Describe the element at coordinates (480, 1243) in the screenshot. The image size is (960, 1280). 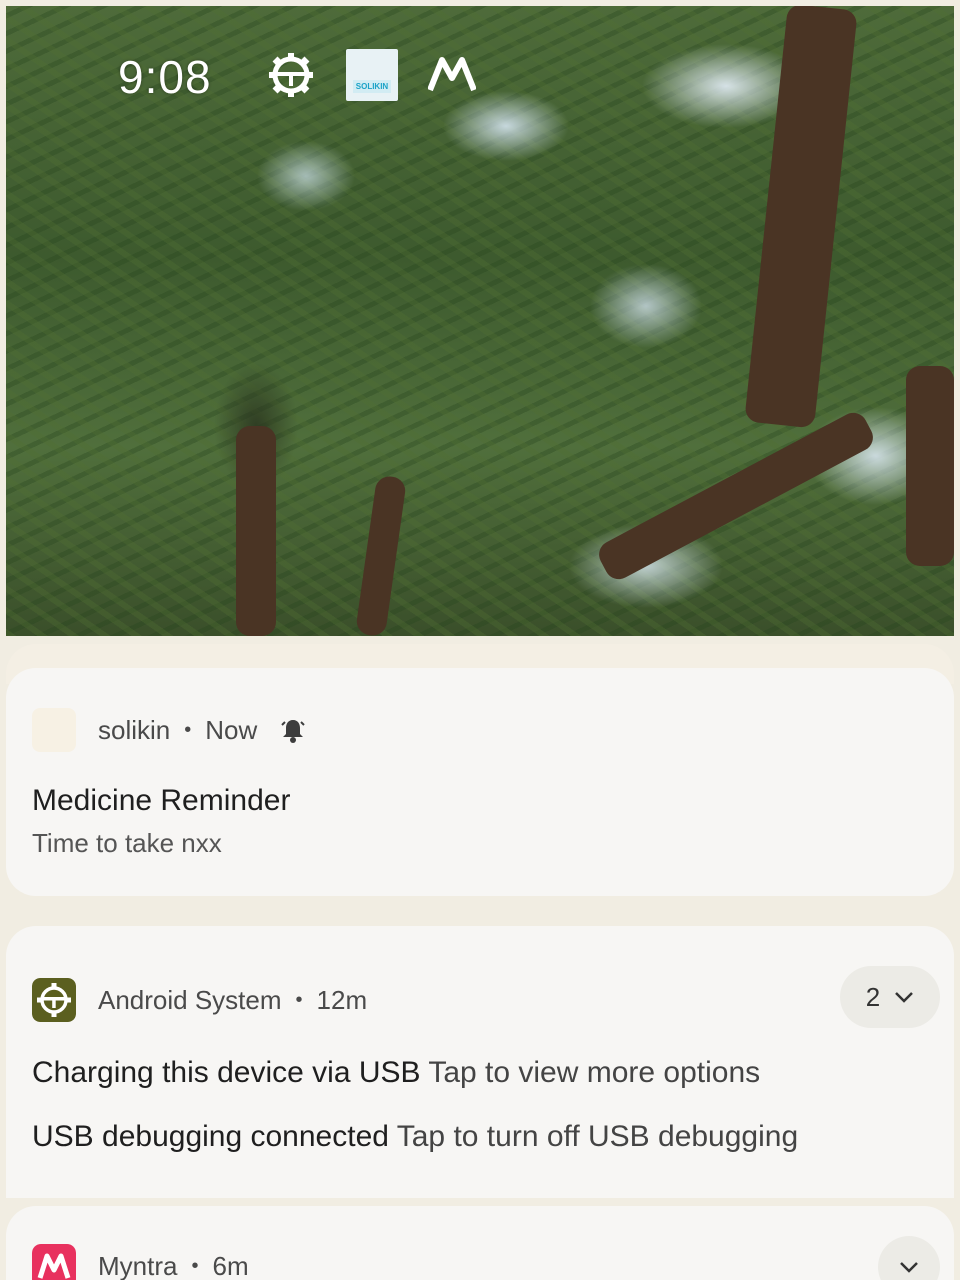
I see `notification-myntra: Myntra • 6m` at that location.